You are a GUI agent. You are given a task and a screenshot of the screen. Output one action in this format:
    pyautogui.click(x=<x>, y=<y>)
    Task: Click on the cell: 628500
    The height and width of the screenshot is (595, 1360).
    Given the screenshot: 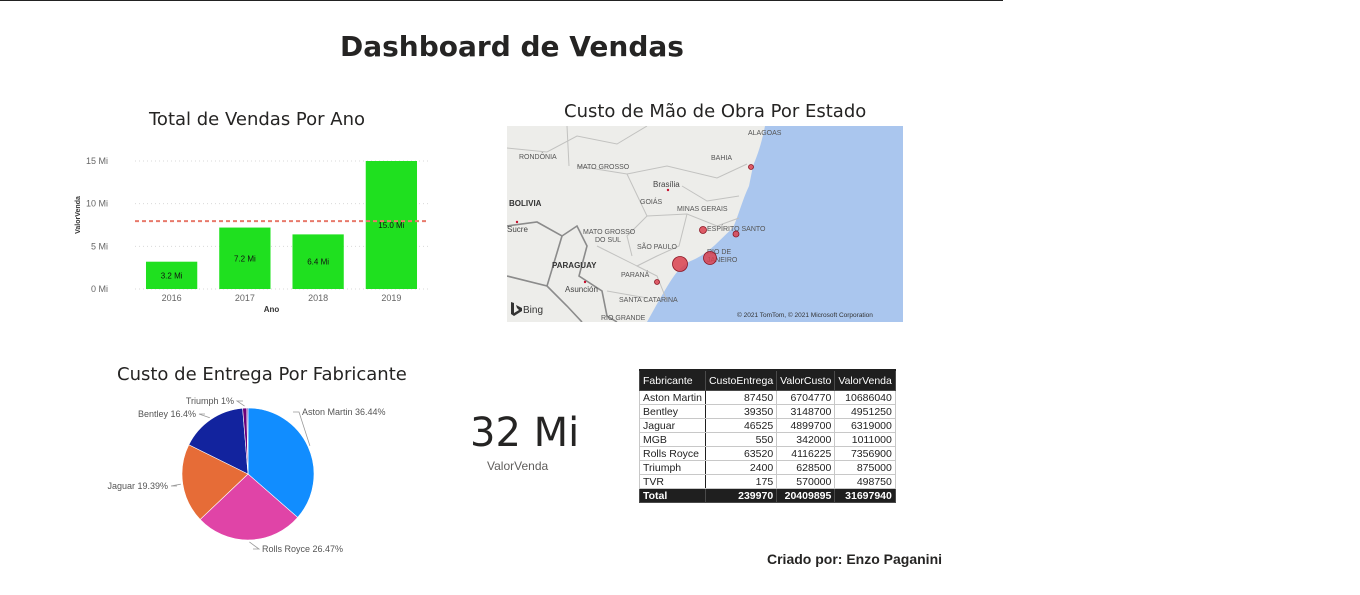 What is the action you would take?
    pyautogui.click(x=806, y=467)
    